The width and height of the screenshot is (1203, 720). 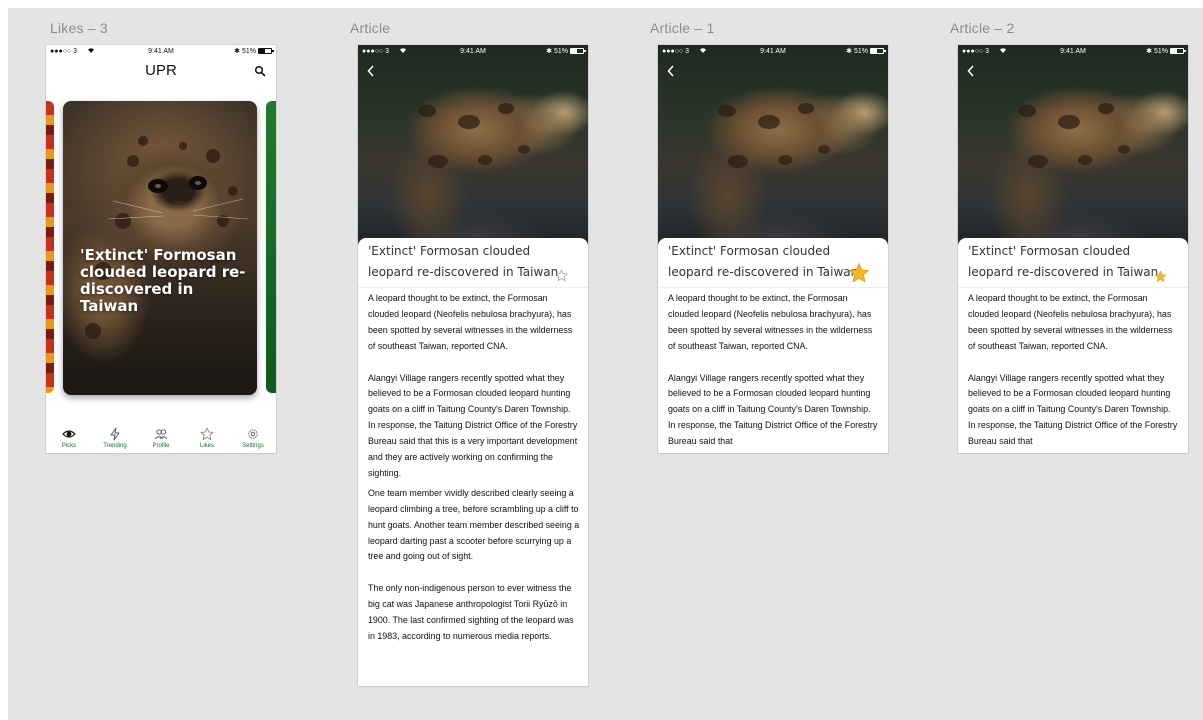 I want to click on tab-picks: Picks, so click(x=69, y=438).